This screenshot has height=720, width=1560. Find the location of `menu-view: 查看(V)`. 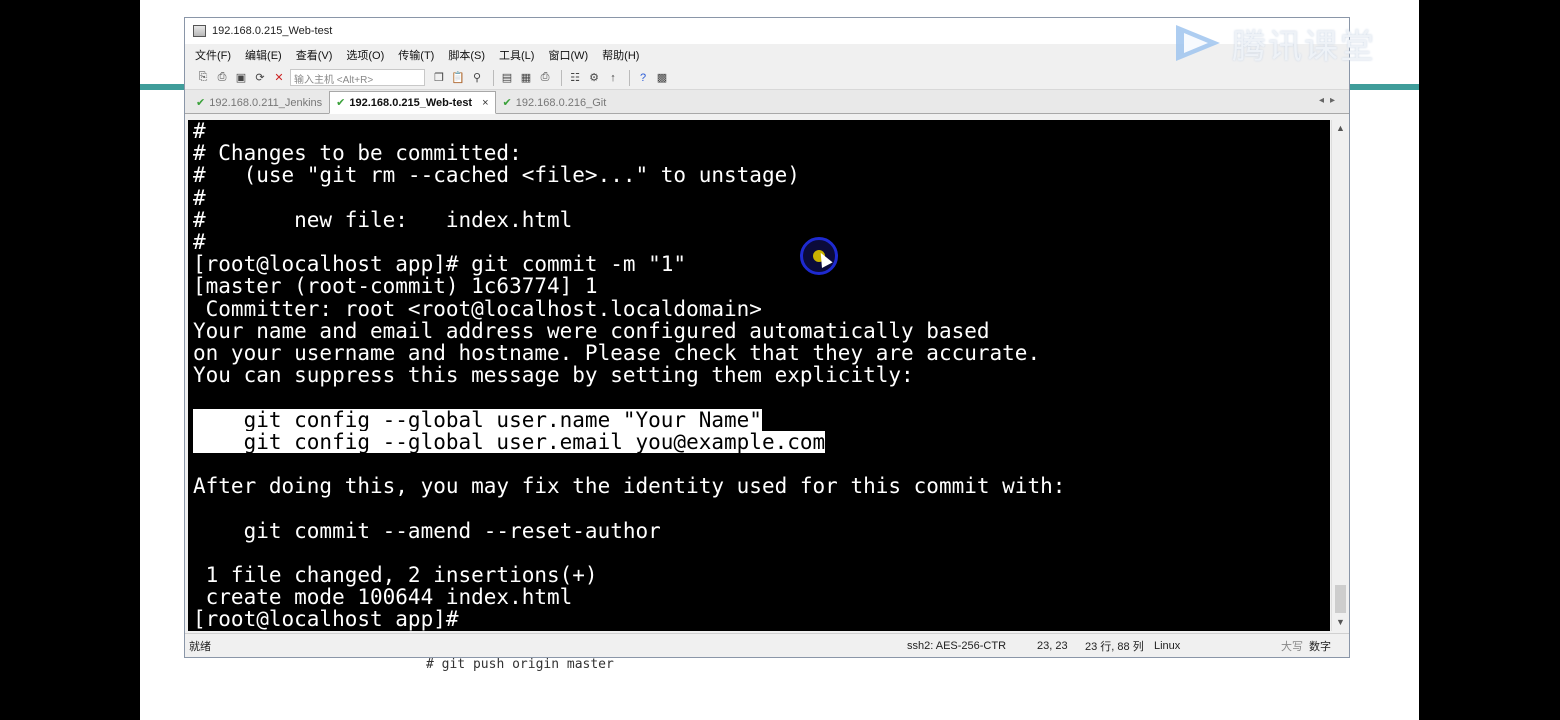

menu-view: 查看(V) is located at coordinates (314, 55).